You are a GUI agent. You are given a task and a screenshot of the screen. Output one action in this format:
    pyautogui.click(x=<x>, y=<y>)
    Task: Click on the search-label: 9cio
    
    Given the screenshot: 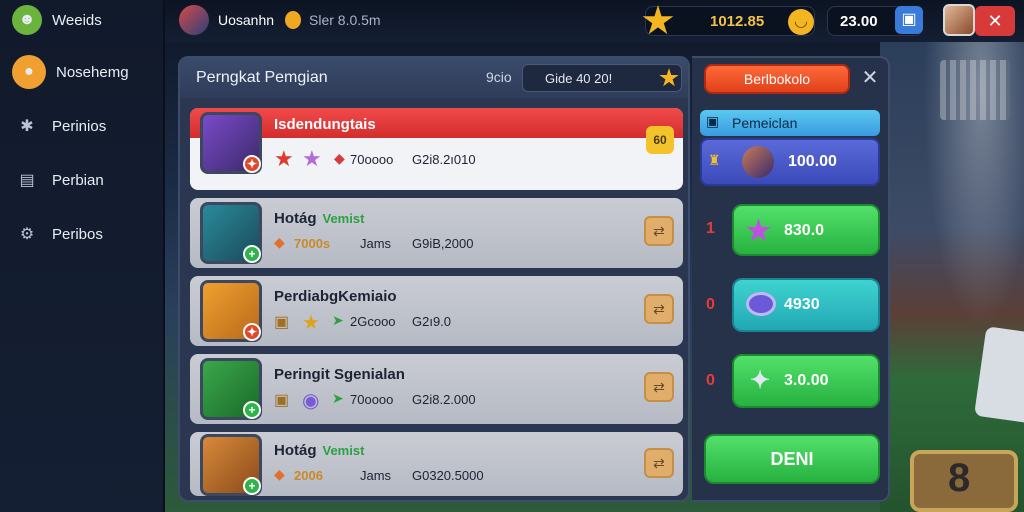 What is the action you would take?
    pyautogui.click(x=499, y=77)
    